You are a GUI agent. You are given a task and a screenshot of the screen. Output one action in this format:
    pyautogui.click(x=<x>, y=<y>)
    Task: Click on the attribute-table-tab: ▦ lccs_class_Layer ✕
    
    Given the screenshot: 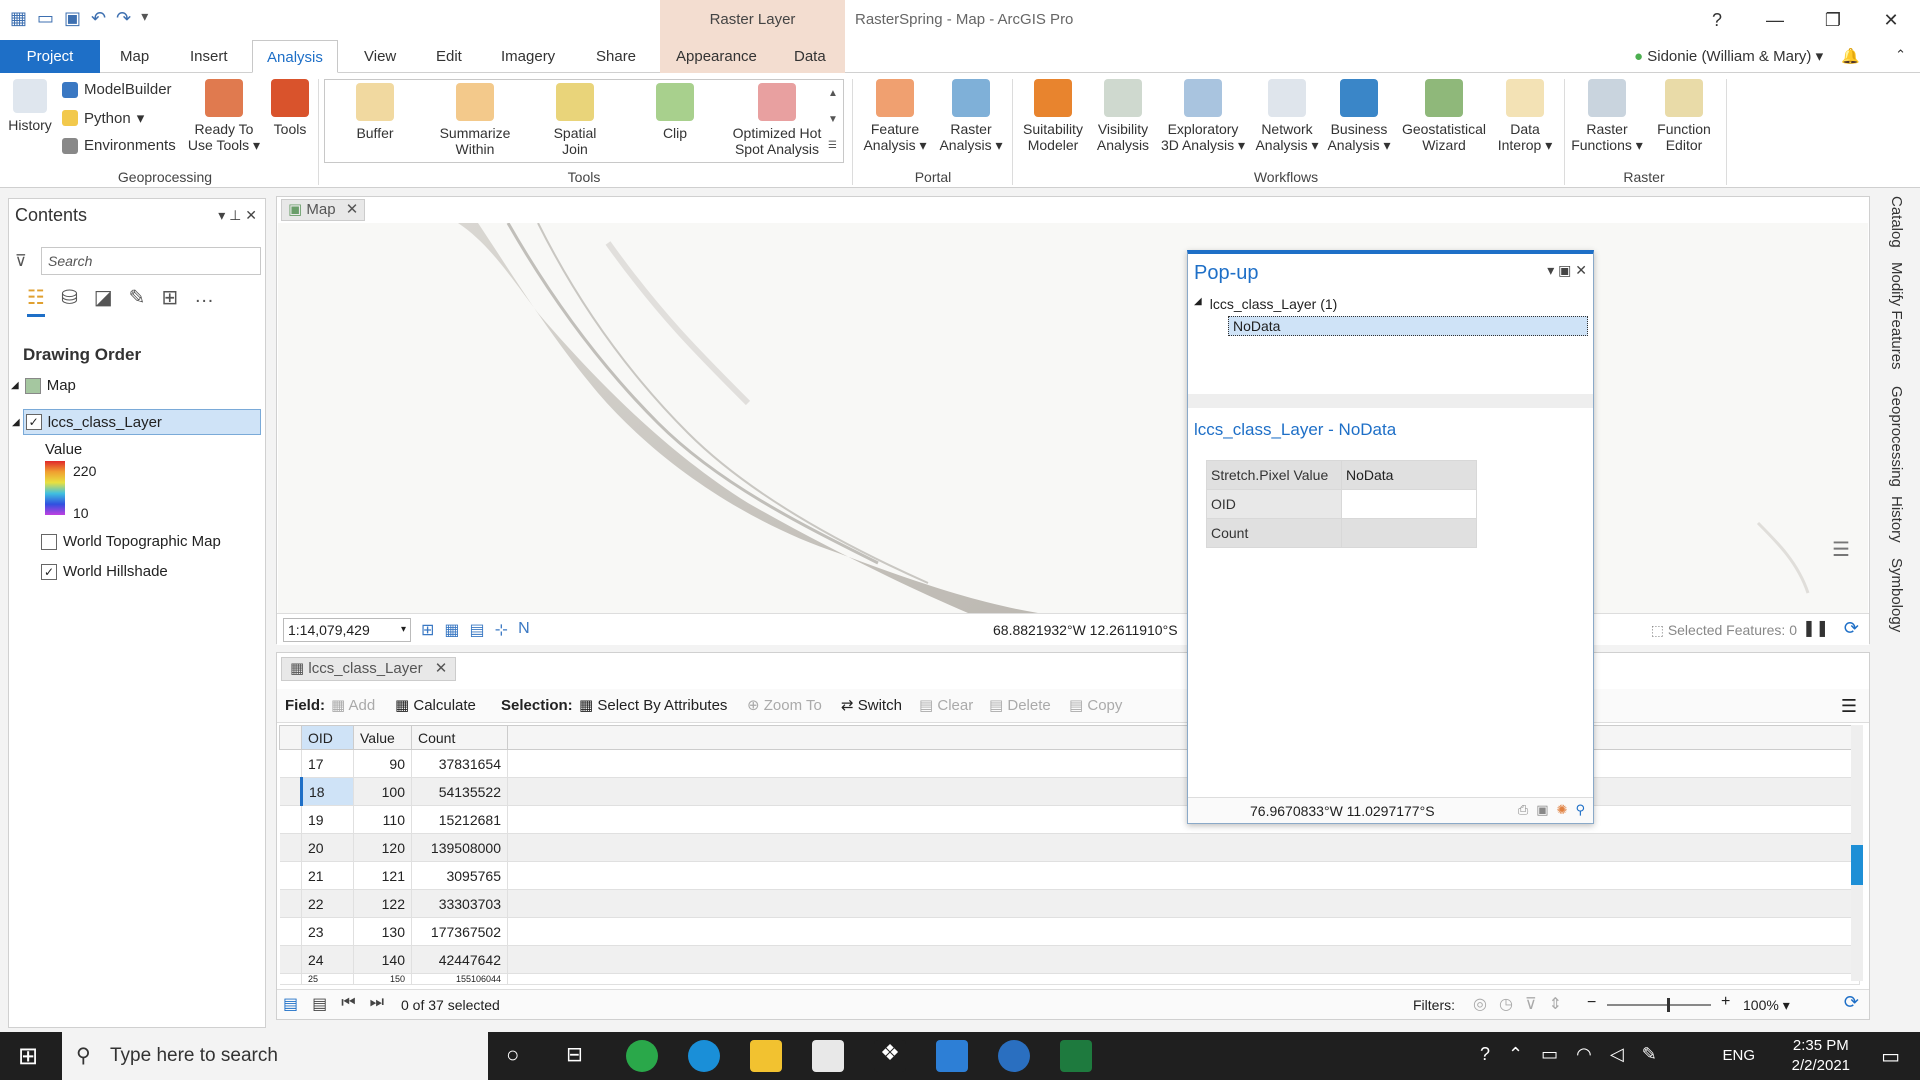 What is the action you would take?
    pyautogui.click(x=369, y=669)
    